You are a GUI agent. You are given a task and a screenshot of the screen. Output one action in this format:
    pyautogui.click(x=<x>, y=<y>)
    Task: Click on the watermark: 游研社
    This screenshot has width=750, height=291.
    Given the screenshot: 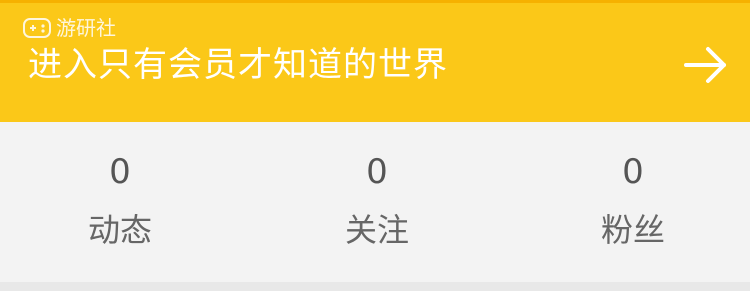 What is the action you would take?
    pyautogui.click(x=69, y=28)
    